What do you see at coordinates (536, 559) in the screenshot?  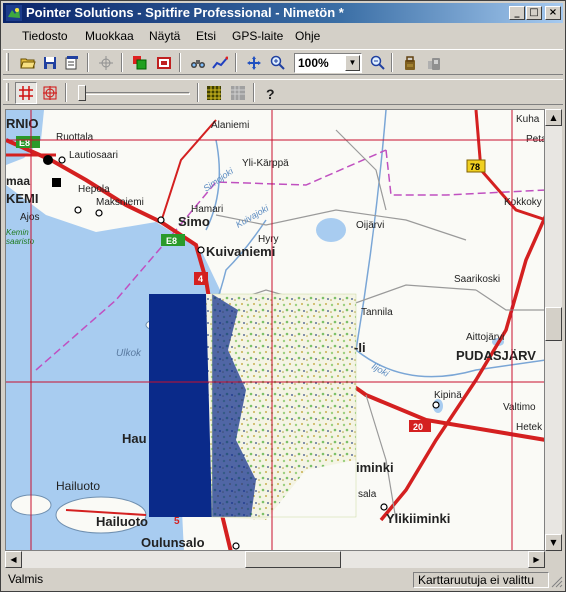 I see `scroll-right-icon: ▶` at bounding box center [536, 559].